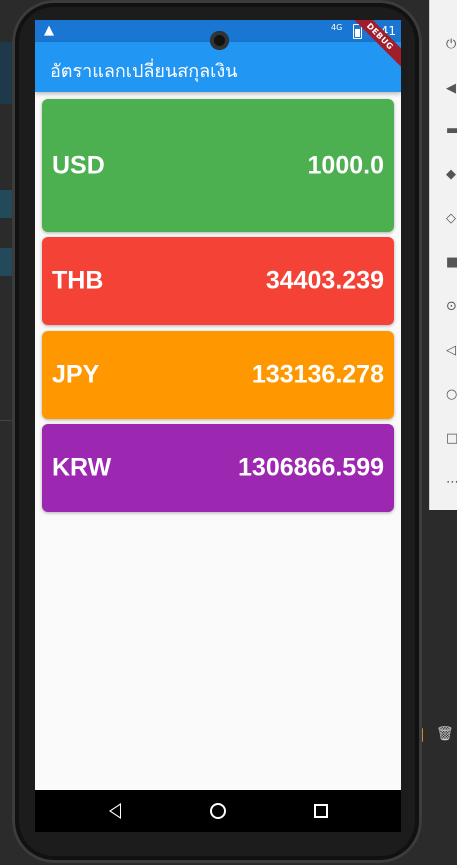 The height and width of the screenshot is (865, 457). I want to click on currency-amount: 1306866.599, so click(311, 467).